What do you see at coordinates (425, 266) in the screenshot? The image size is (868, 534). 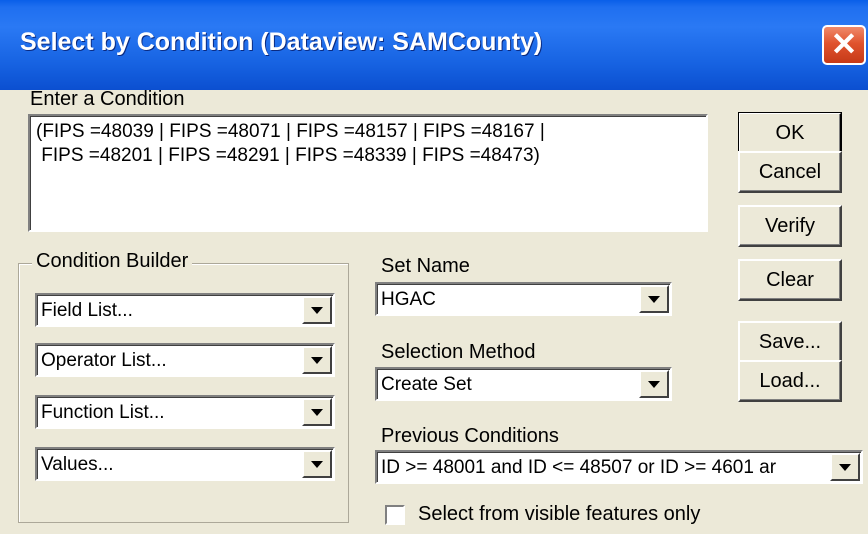 I see `set-name-label: Set Name` at bounding box center [425, 266].